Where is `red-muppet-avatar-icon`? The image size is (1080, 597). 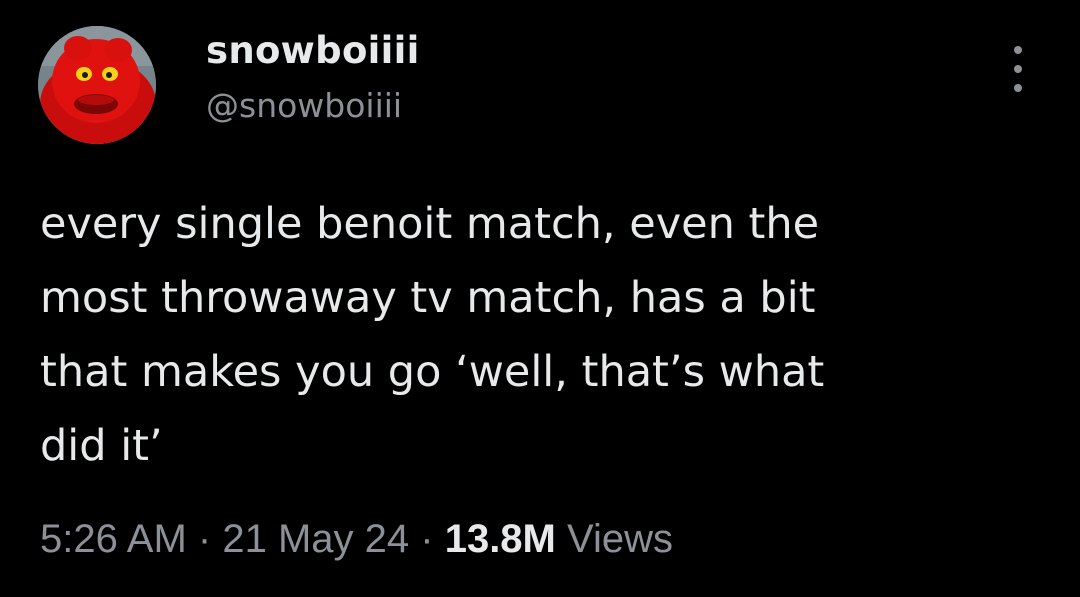
red-muppet-avatar-icon is located at coordinates (97, 85).